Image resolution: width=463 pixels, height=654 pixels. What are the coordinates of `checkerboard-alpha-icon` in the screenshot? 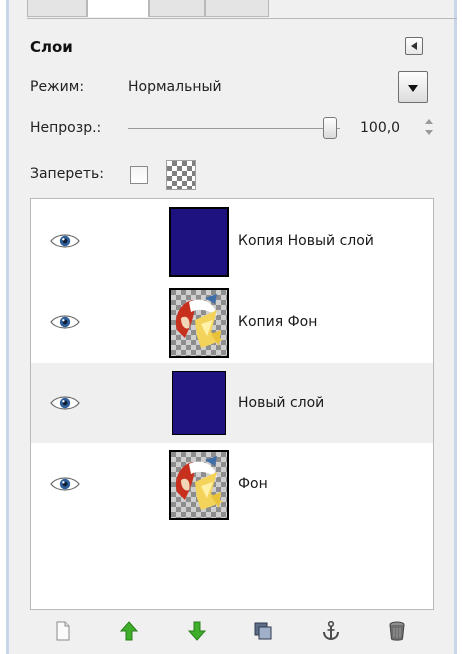 It's located at (181, 175).